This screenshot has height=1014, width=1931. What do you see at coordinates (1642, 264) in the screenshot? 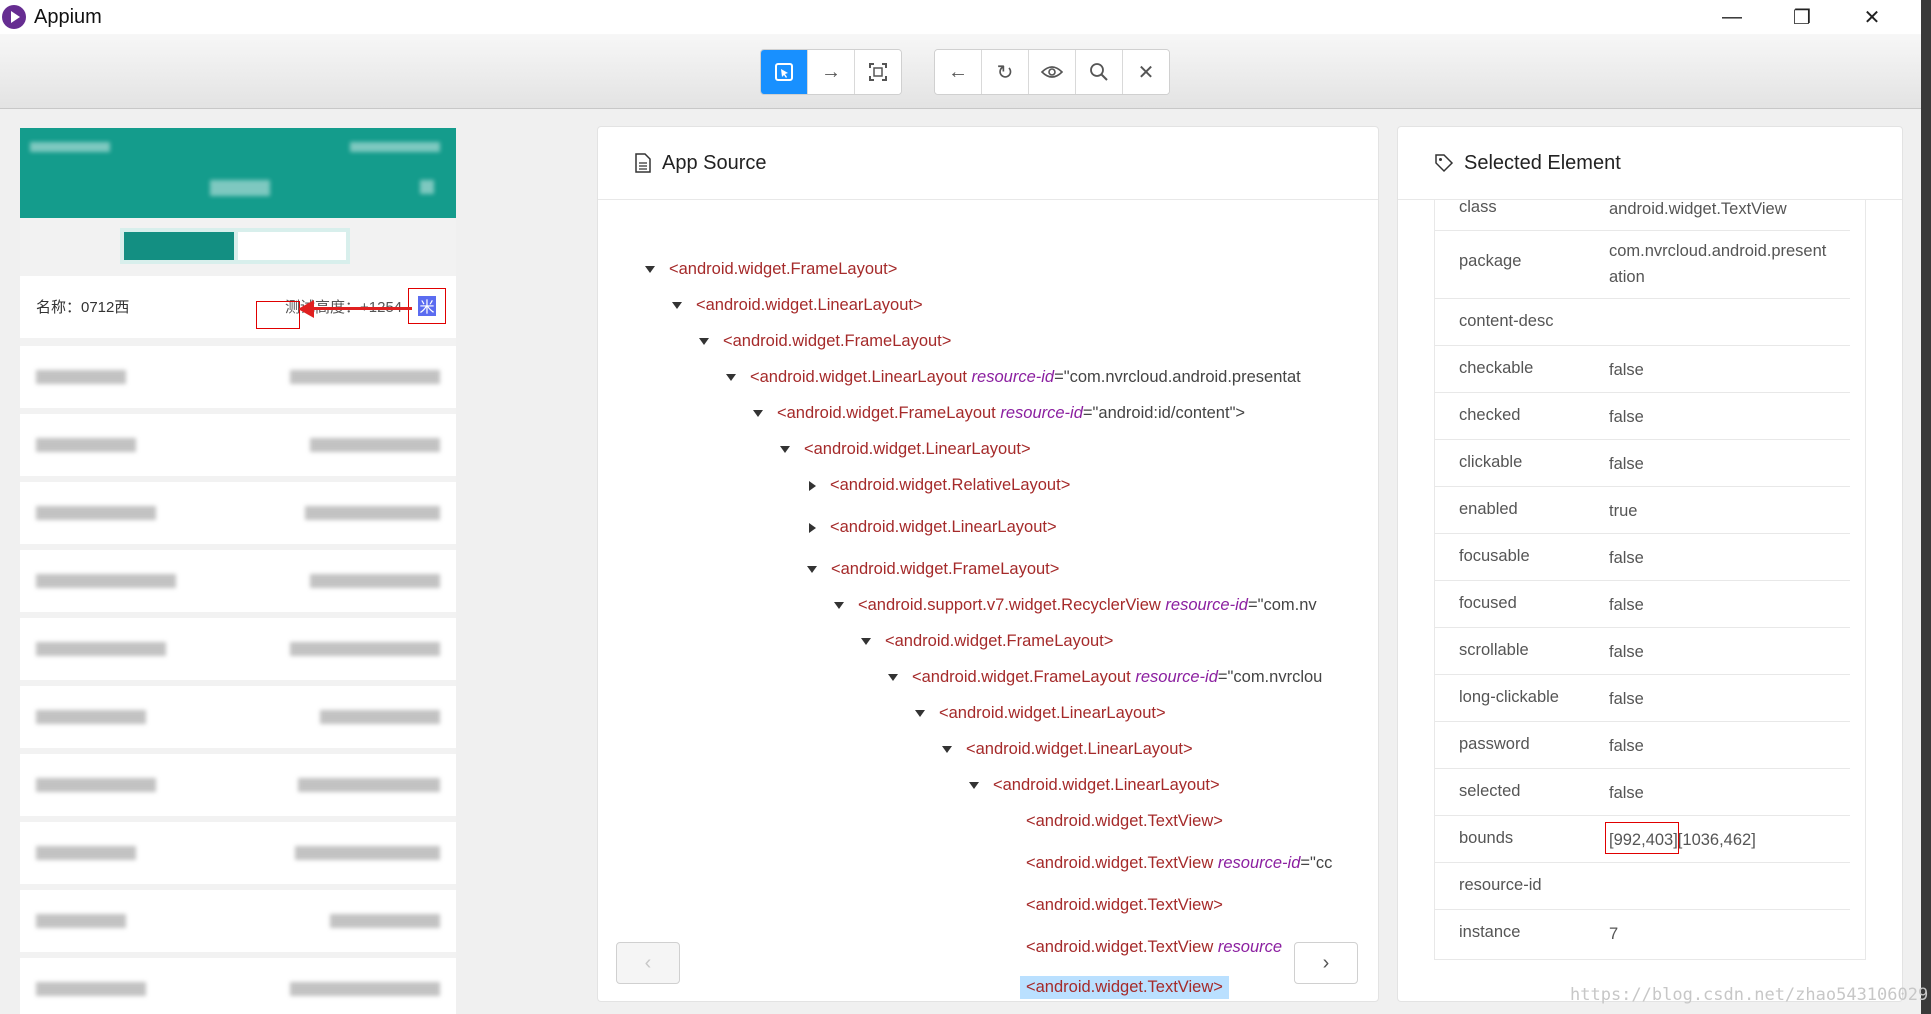
I see `attr-row: package com.nvrcloud.android.presentation` at bounding box center [1642, 264].